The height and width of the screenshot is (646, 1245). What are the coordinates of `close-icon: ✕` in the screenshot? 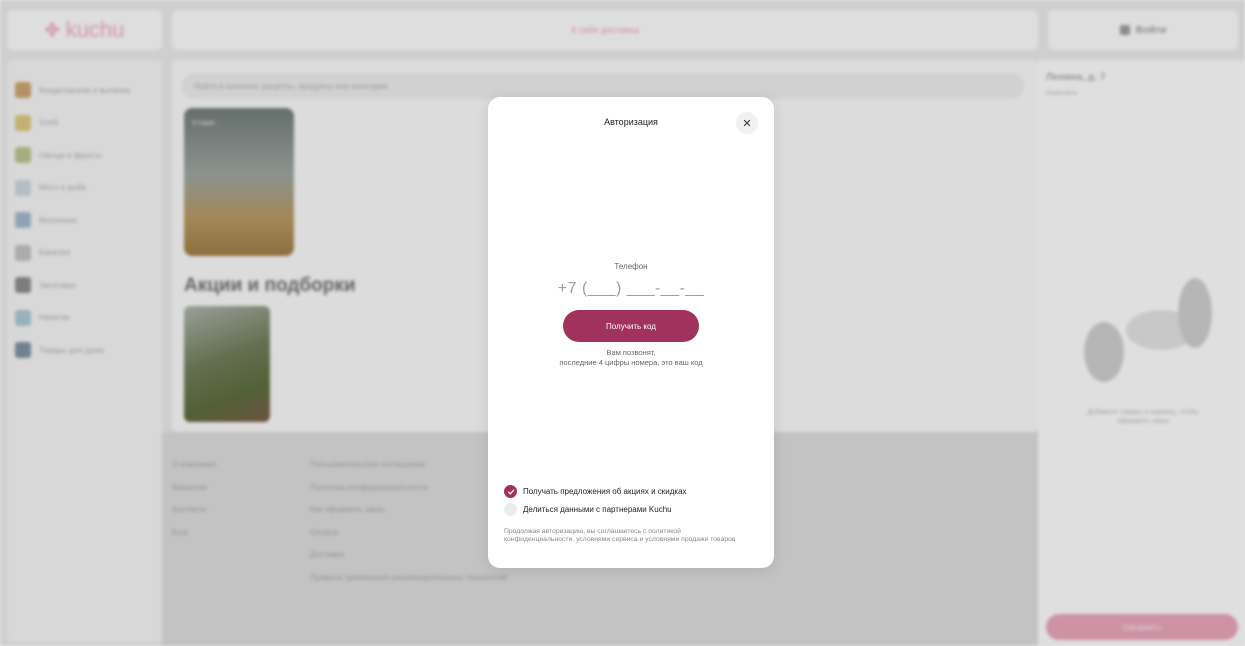 It's located at (747, 123).